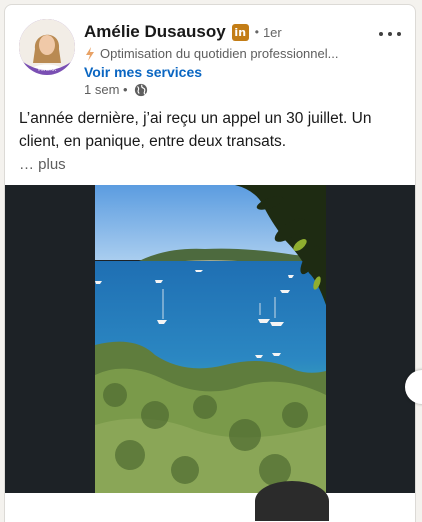 Image resolution: width=422 pixels, height=522 pixels. Describe the element at coordinates (47, 70) in the screenshot. I see `avatar-badge-text: #WORK` at that location.